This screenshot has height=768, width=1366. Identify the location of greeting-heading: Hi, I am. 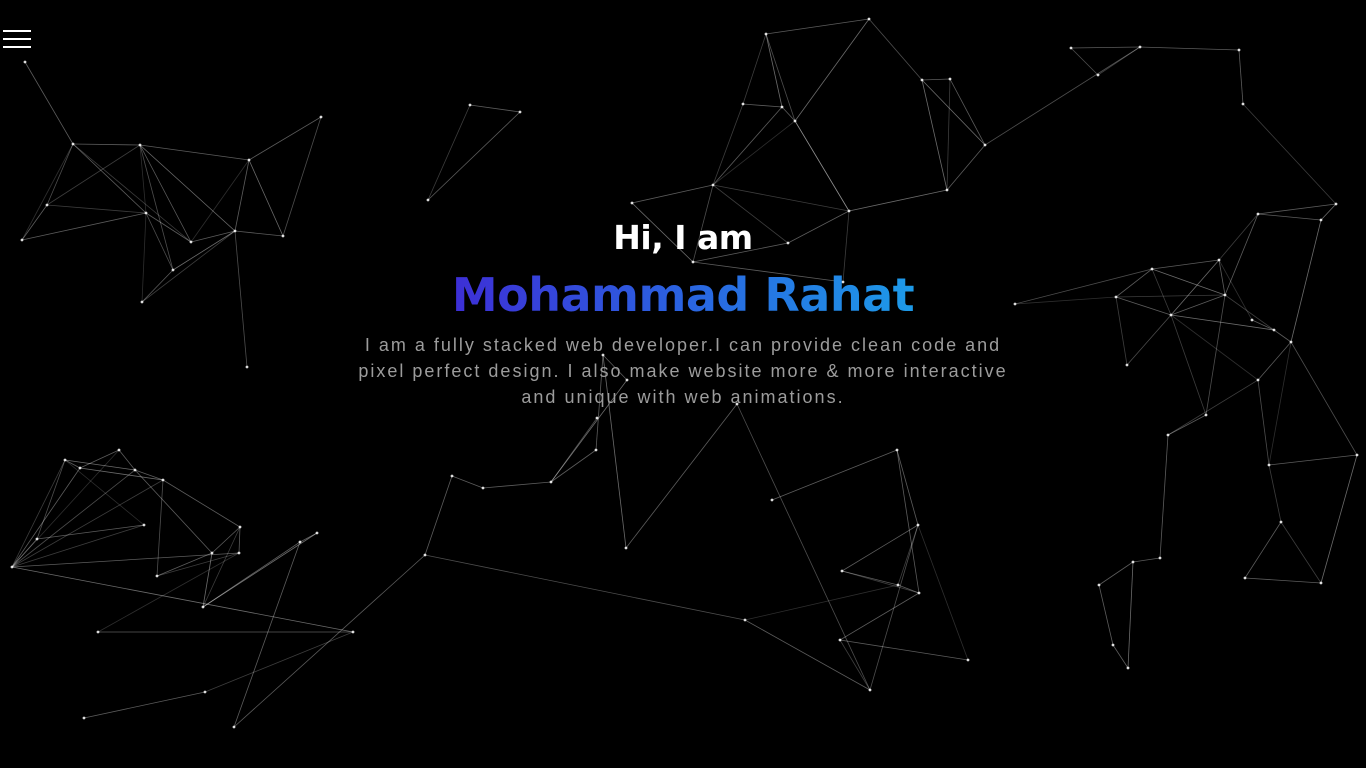
(683, 237).